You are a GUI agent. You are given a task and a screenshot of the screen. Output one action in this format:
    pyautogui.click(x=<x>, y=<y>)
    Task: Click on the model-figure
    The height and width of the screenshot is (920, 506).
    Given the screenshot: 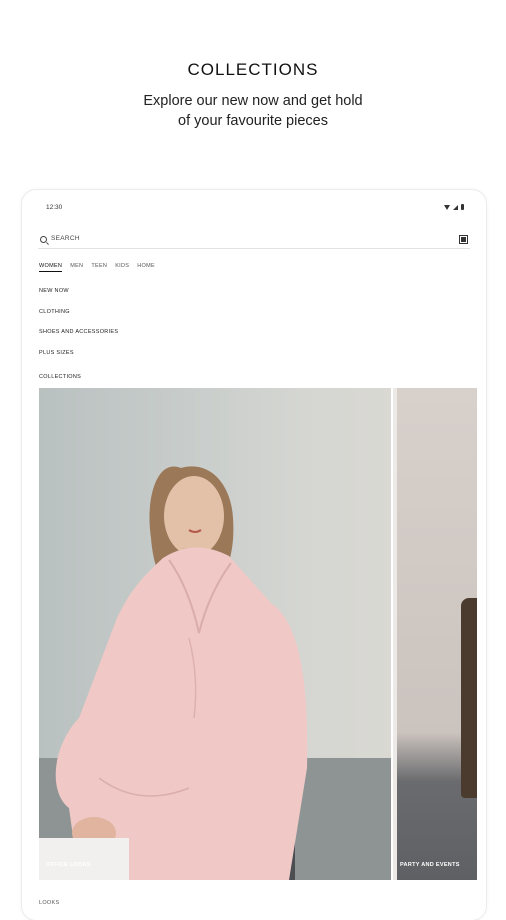 What is the action you would take?
    pyautogui.click(x=469, y=698)
    